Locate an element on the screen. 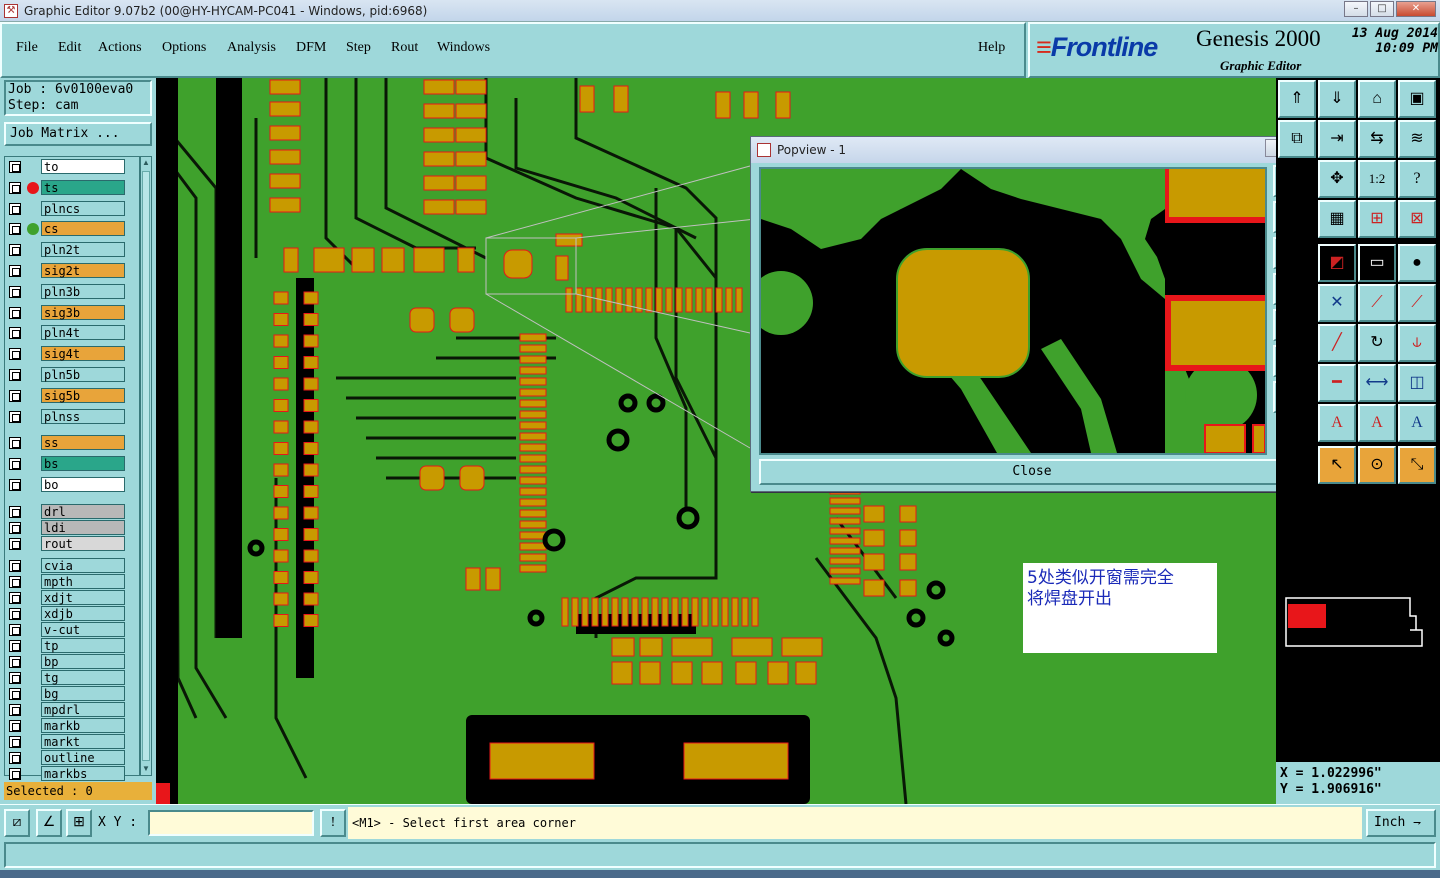 The height and width of the screenshot is (878, 1440). menu-dfm: DFM is located at coordinates (311, 48).